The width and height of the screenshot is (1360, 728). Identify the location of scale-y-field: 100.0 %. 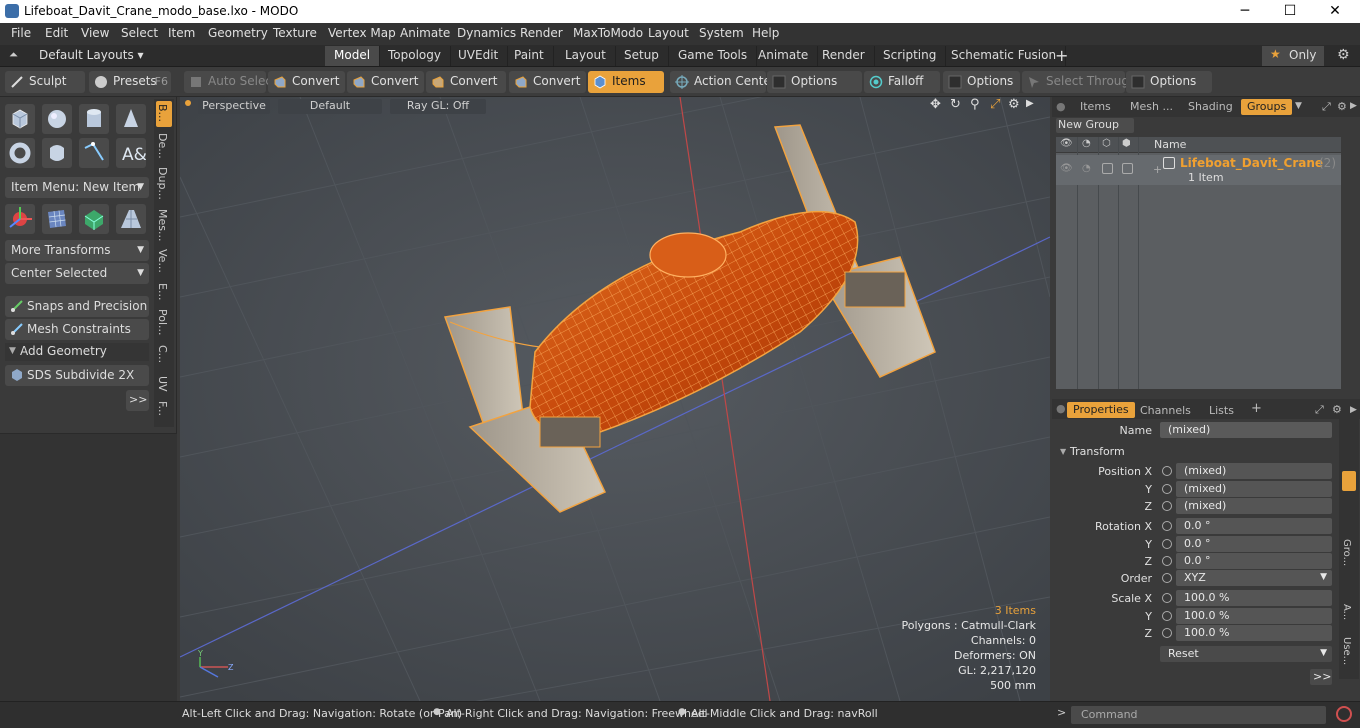
(1254, 616).